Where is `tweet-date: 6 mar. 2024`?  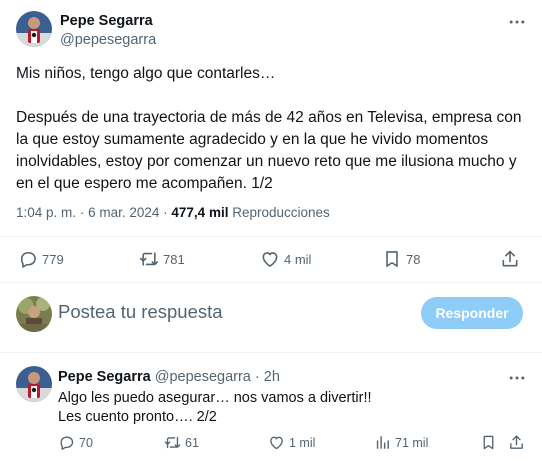
tweet-date: 6 mar. 2024 is located at coordinates (123, 212).